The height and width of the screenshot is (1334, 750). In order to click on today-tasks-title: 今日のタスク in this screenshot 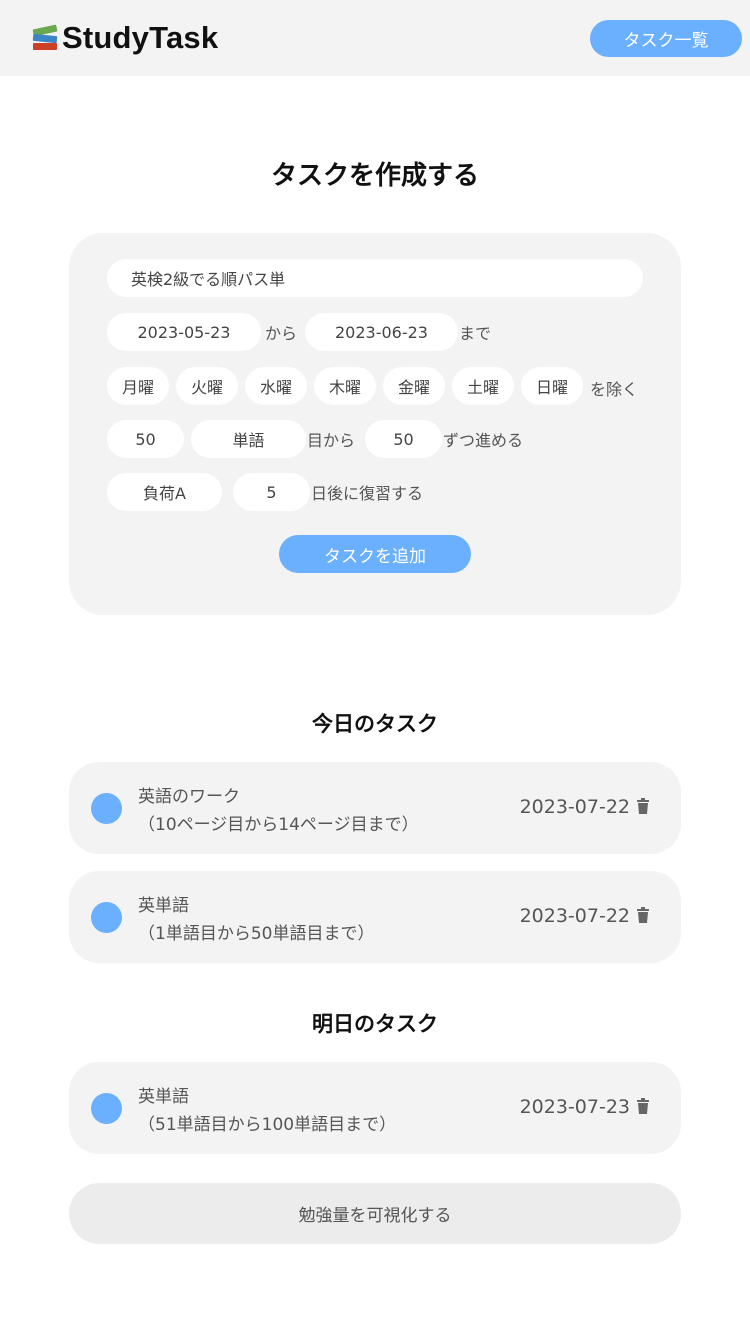, I will do `click(375, 724)`.